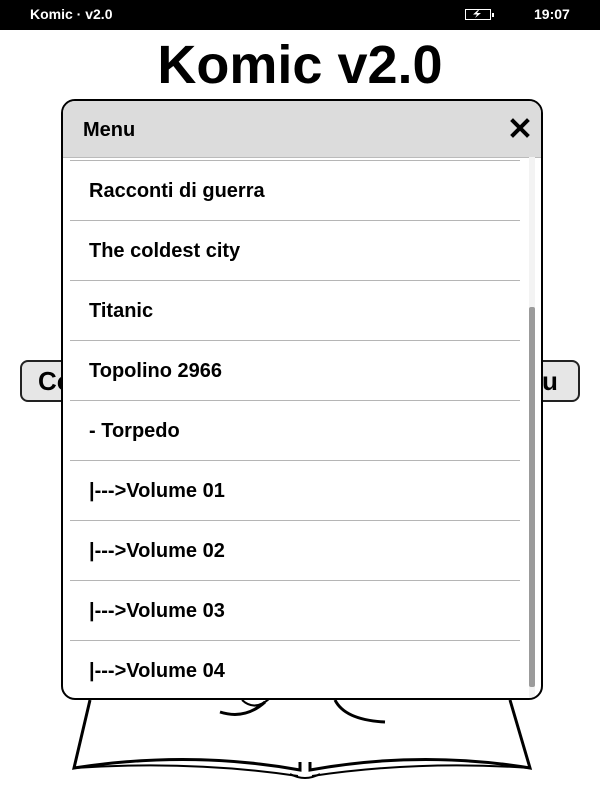  Describe the element at coordinates (295, 311) in the screenshot. I see `menu-item-titanic: Titanic` at that location.